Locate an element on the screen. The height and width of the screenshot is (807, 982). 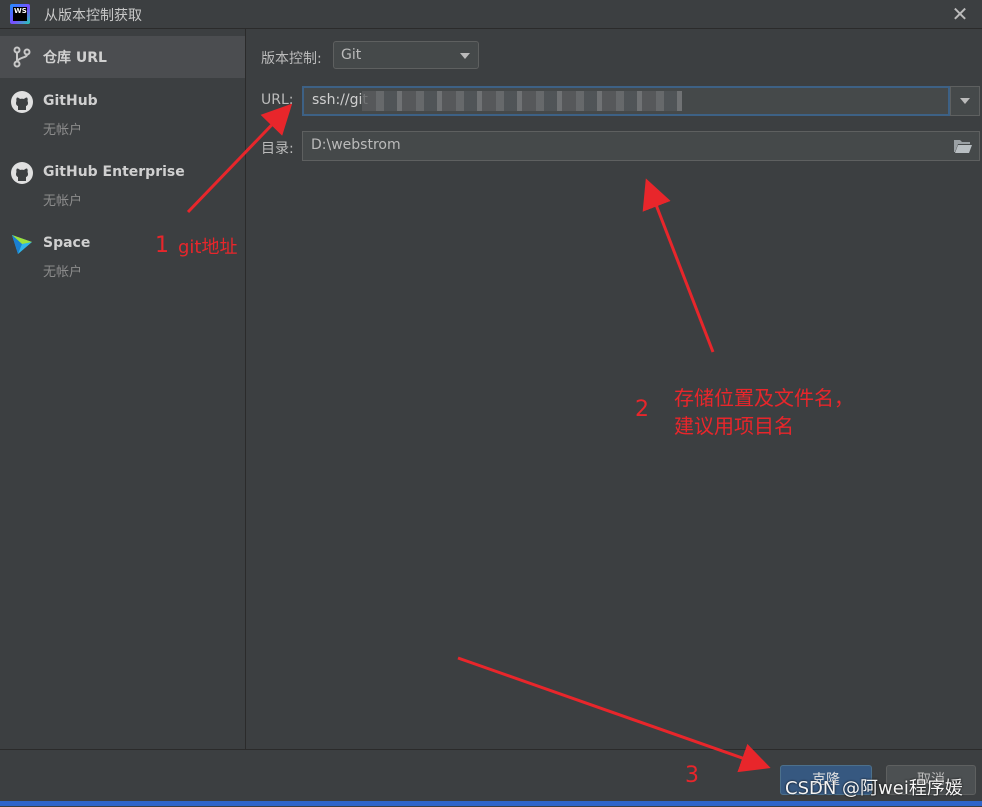
url-input: ssh://git is located at coordinates (626, 101).